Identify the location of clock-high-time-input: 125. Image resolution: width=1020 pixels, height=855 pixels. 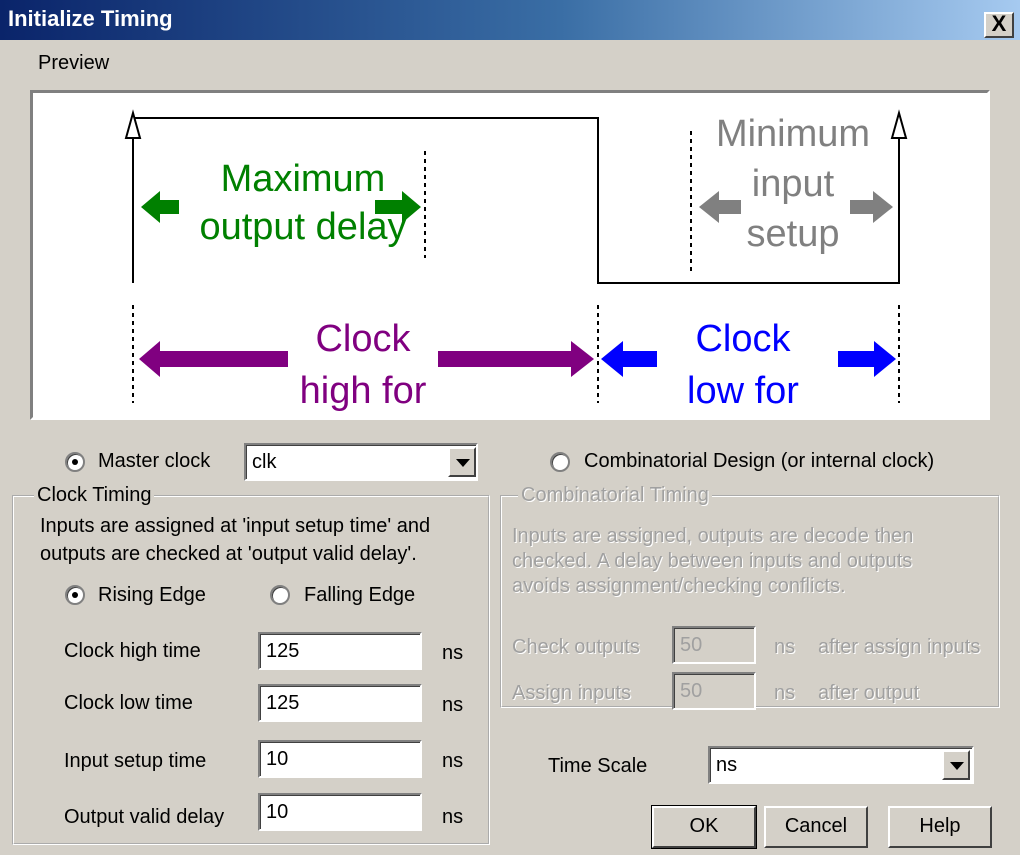
(340, 651).